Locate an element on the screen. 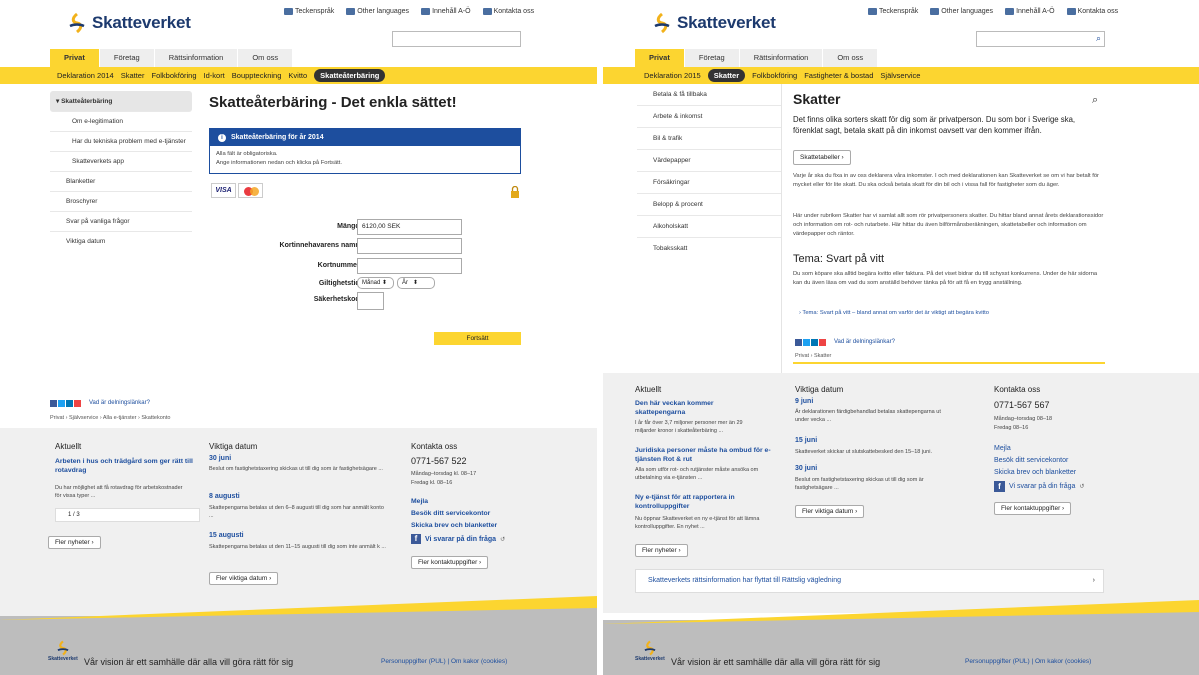 The height and width of the screenshot is (675, 1199). sidebar-item: Belopp & procent is located at coordinates (709, 205).